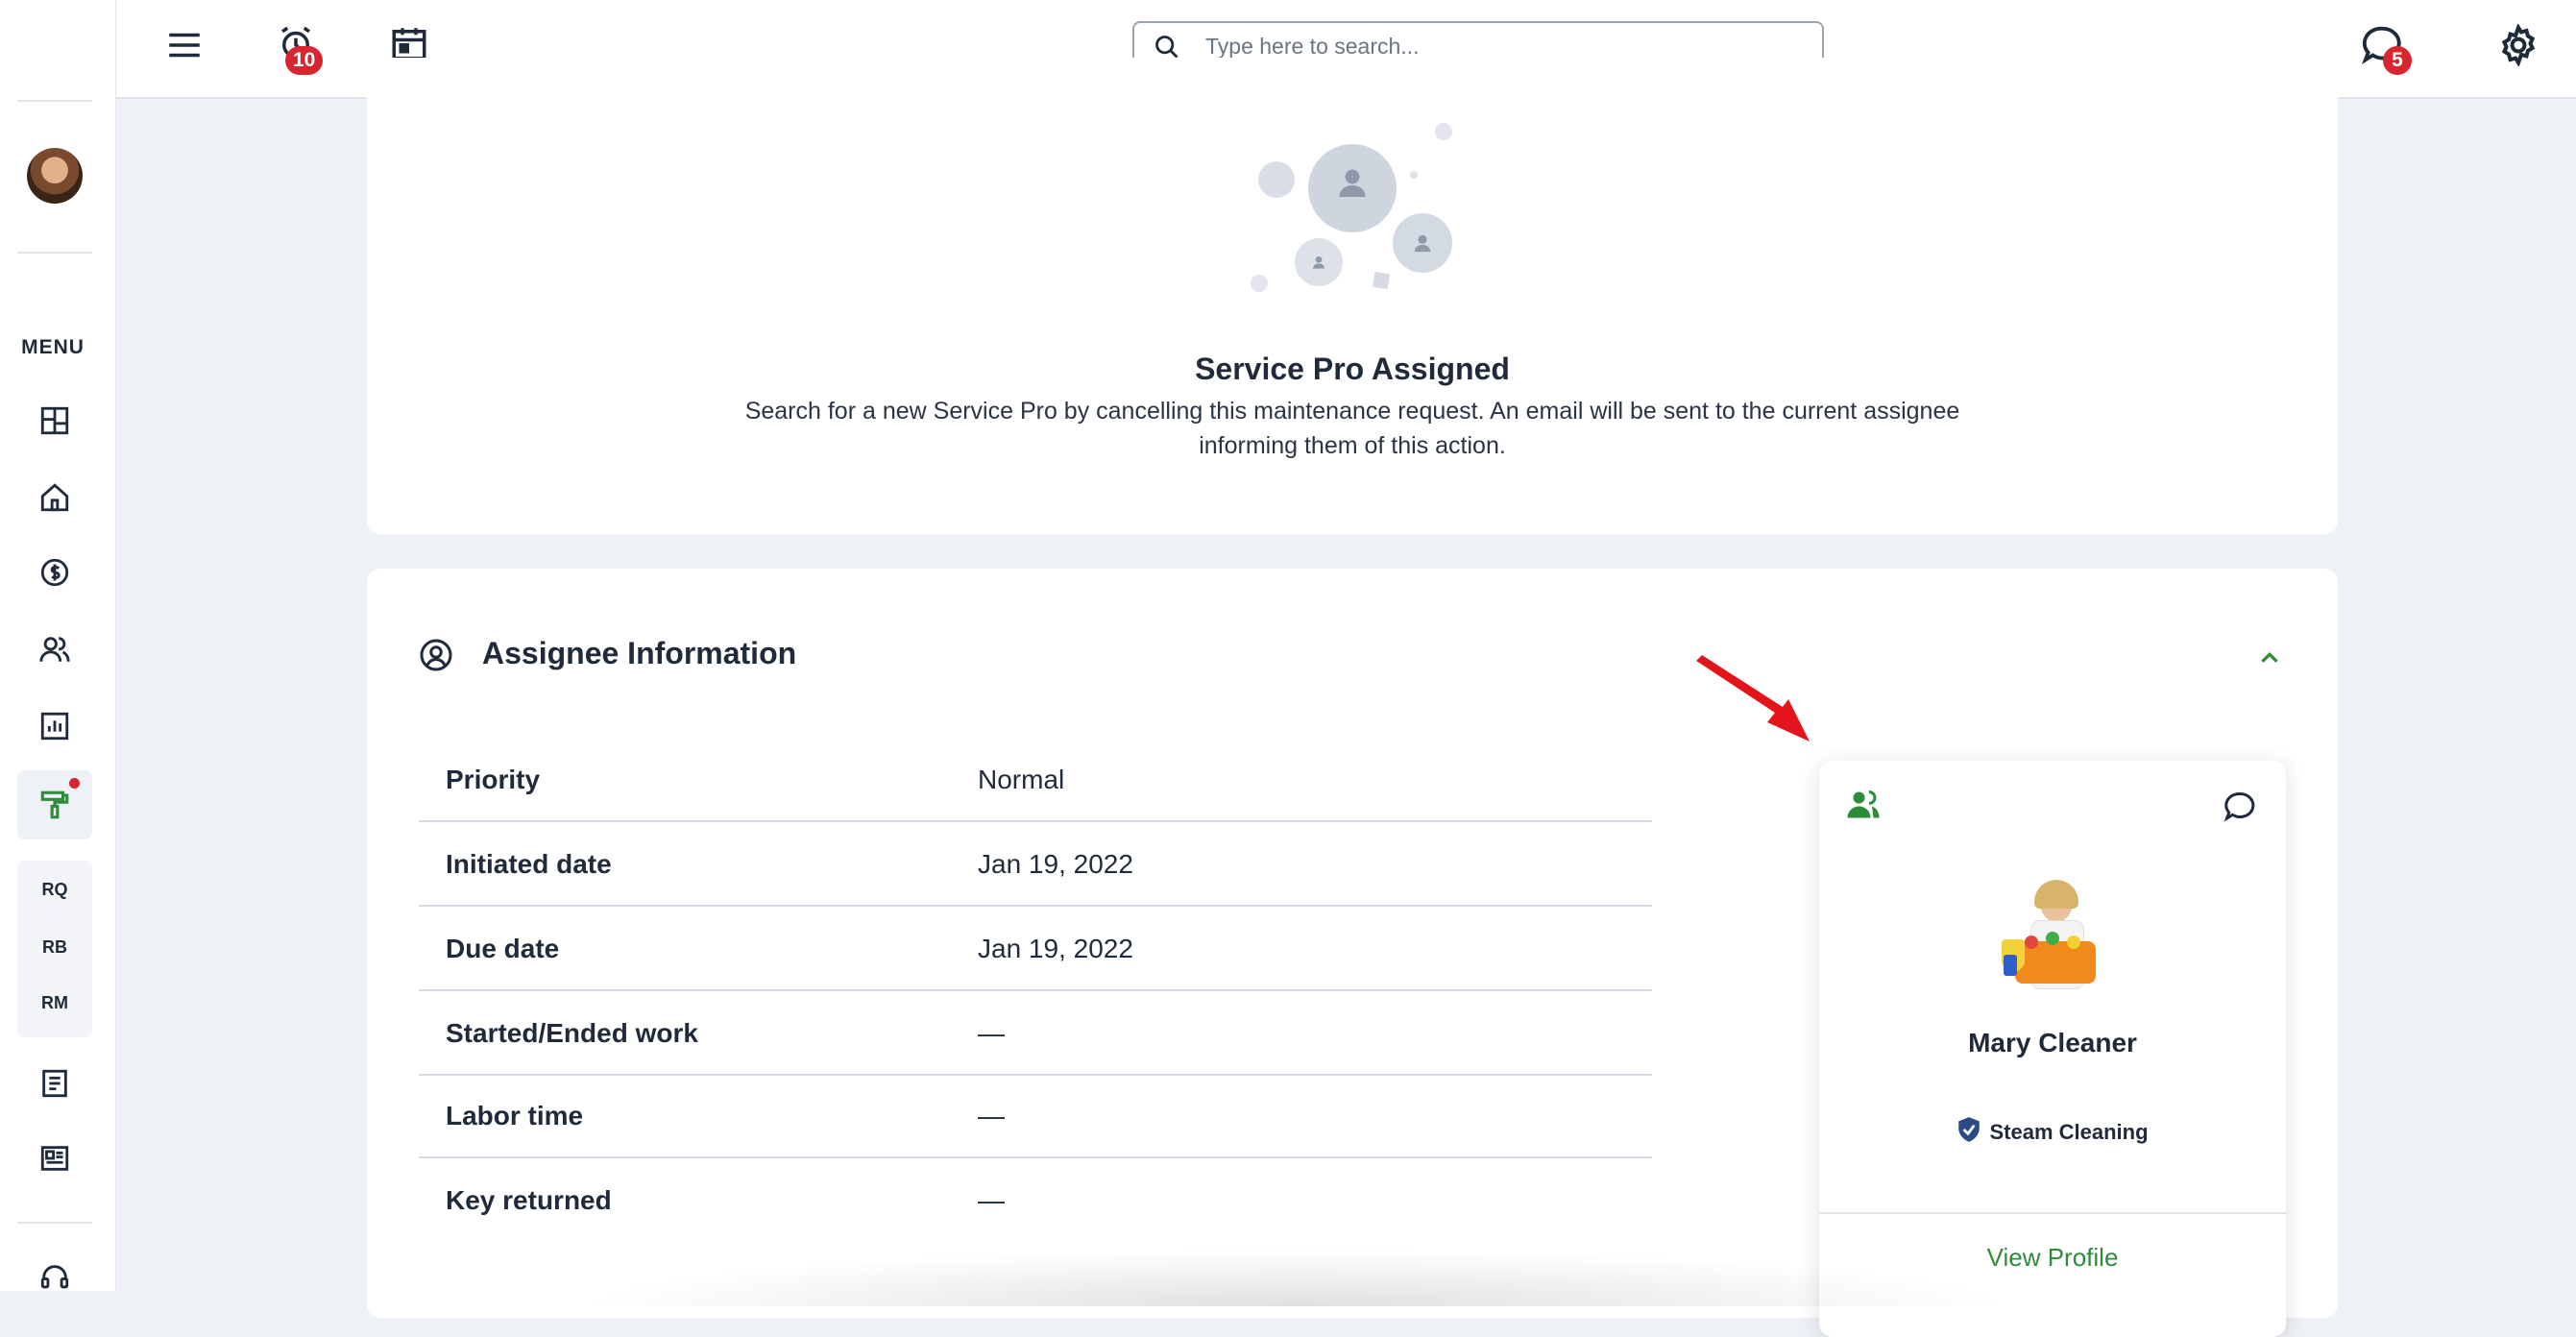 This screenshot has height=1337, width=2576. I want to click on home-icon, so click(55, 497).